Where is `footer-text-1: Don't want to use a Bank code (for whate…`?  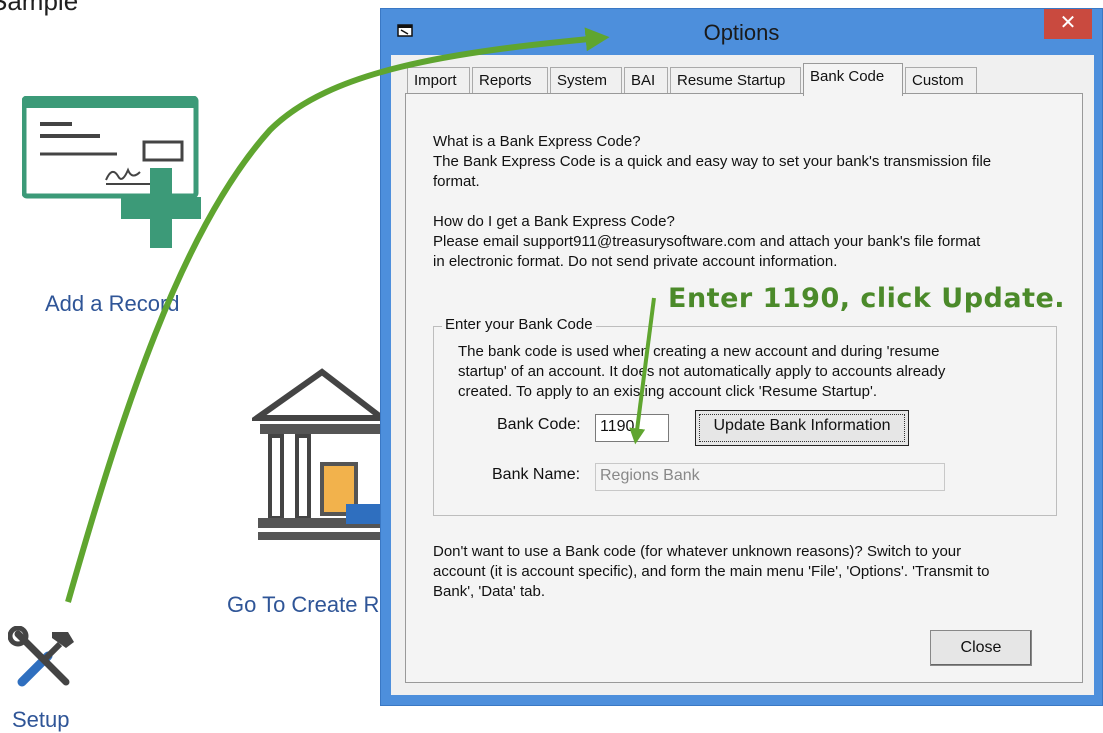 footer-text-1: Don't want to use a Bank code (for whate… is located at coordinates (697, 551).